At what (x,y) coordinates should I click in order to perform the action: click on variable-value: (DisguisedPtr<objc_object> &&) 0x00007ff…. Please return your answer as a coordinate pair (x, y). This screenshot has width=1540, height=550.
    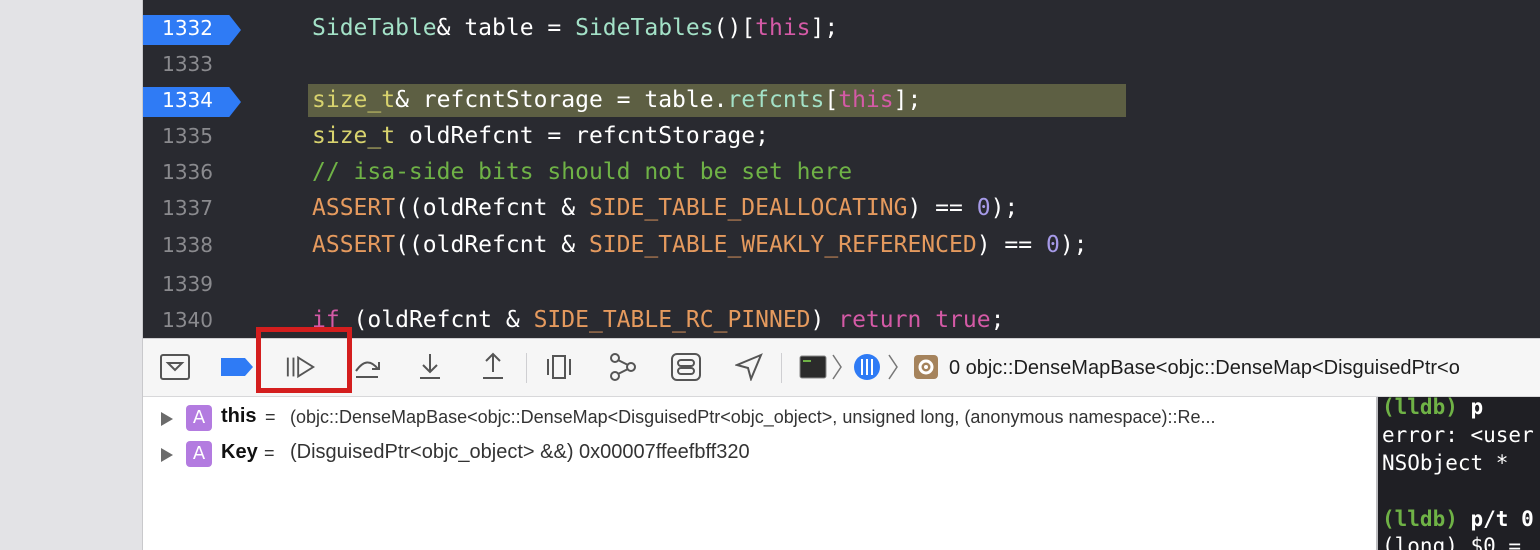
    Looking at the image, I should click on (520, 452).